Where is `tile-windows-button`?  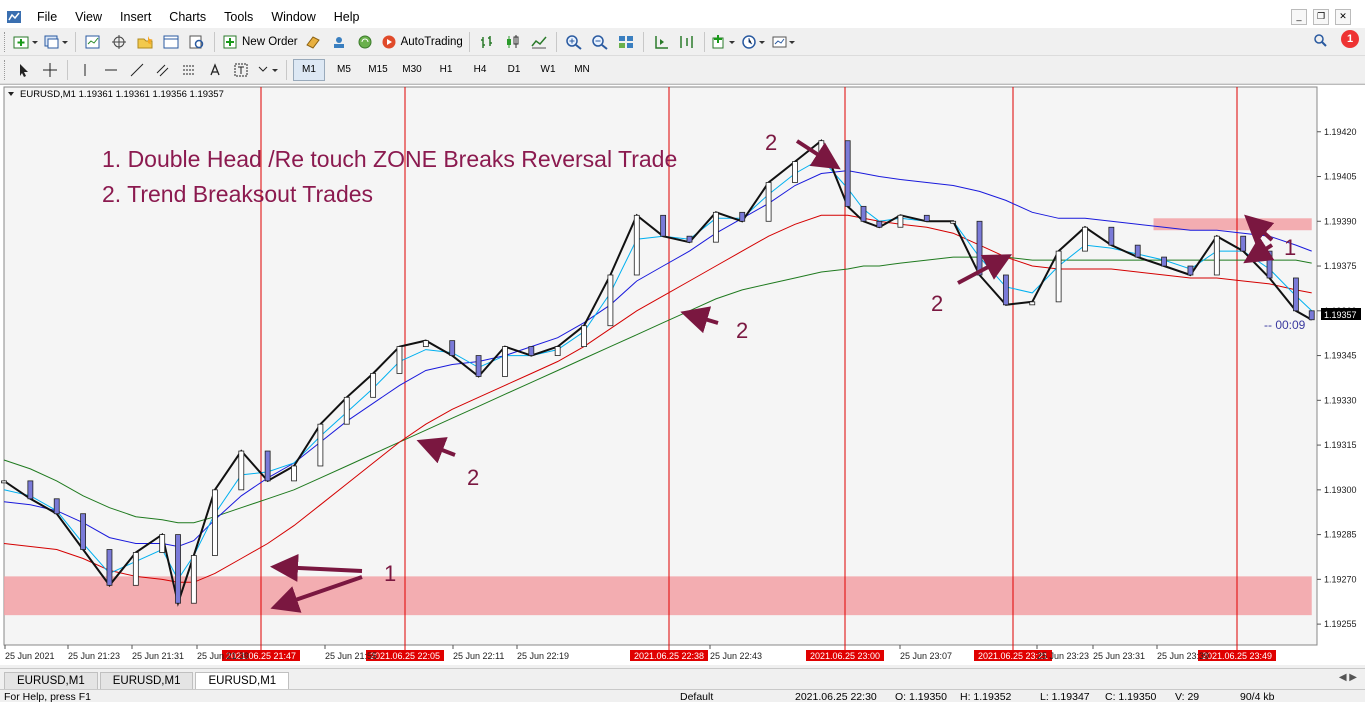 tile-windows-button is located at coordinates (626, 42).